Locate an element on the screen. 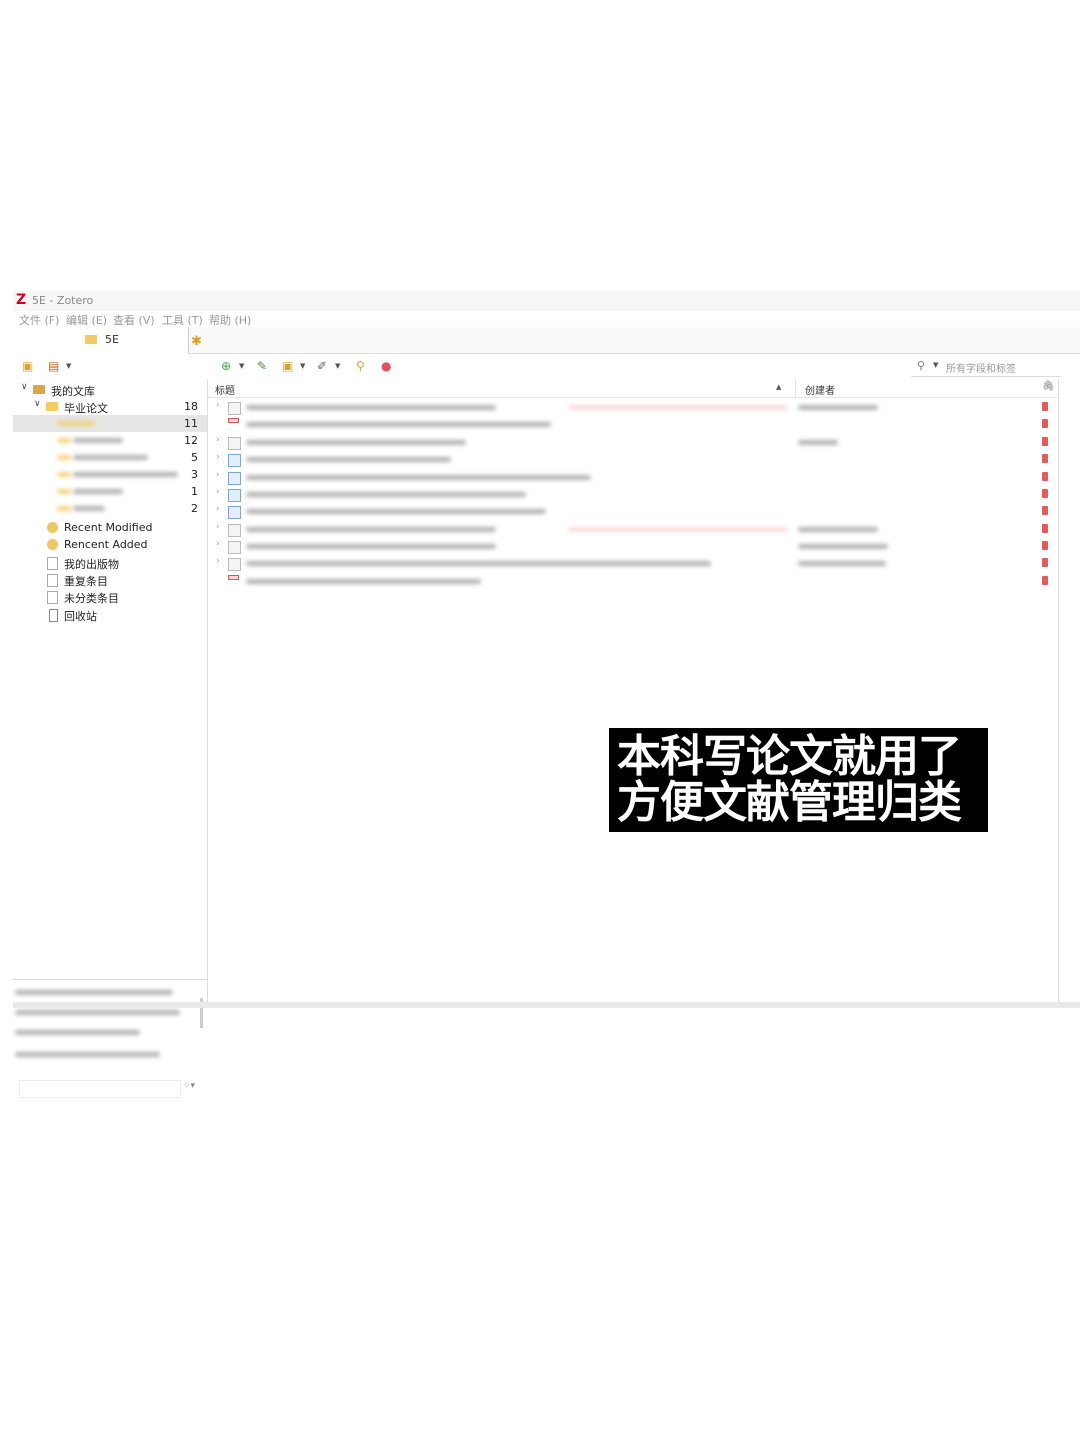 This screenshot has width=1080, height=1439. blurred-label is located at coordinates (76, 423).